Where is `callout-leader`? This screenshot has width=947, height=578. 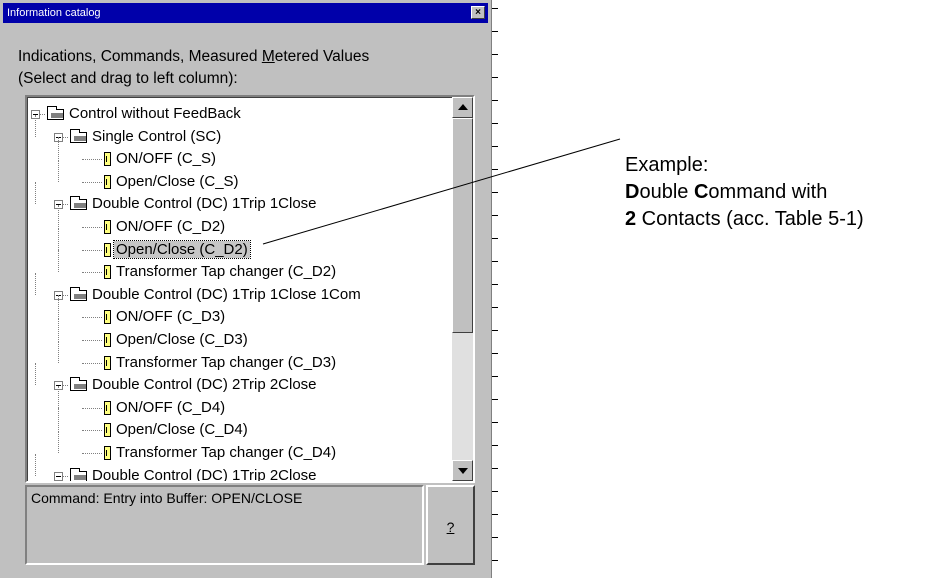 callout-leader is located at coordinates (441, 191).